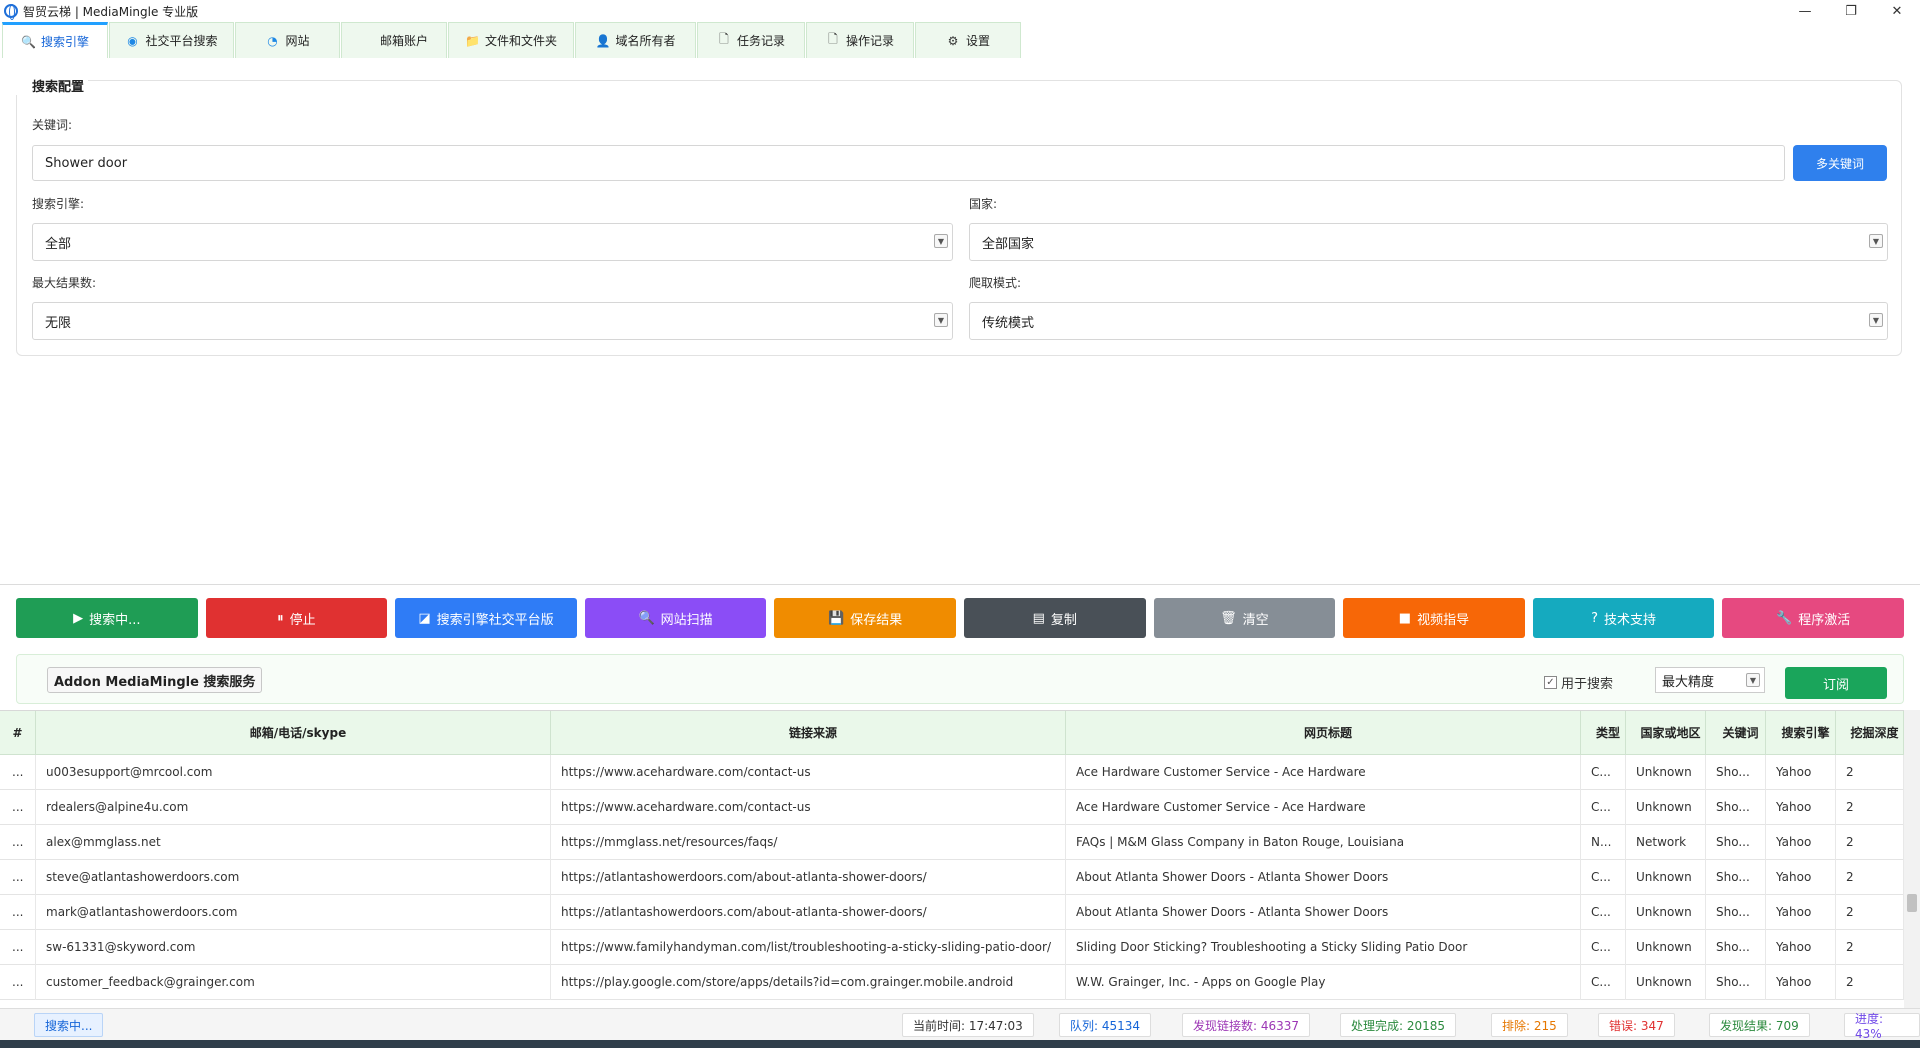  What do you see at coordinates (836, 618) in the screenshot?
I see `save-icon: 💾` at bounding box center [836, 618].